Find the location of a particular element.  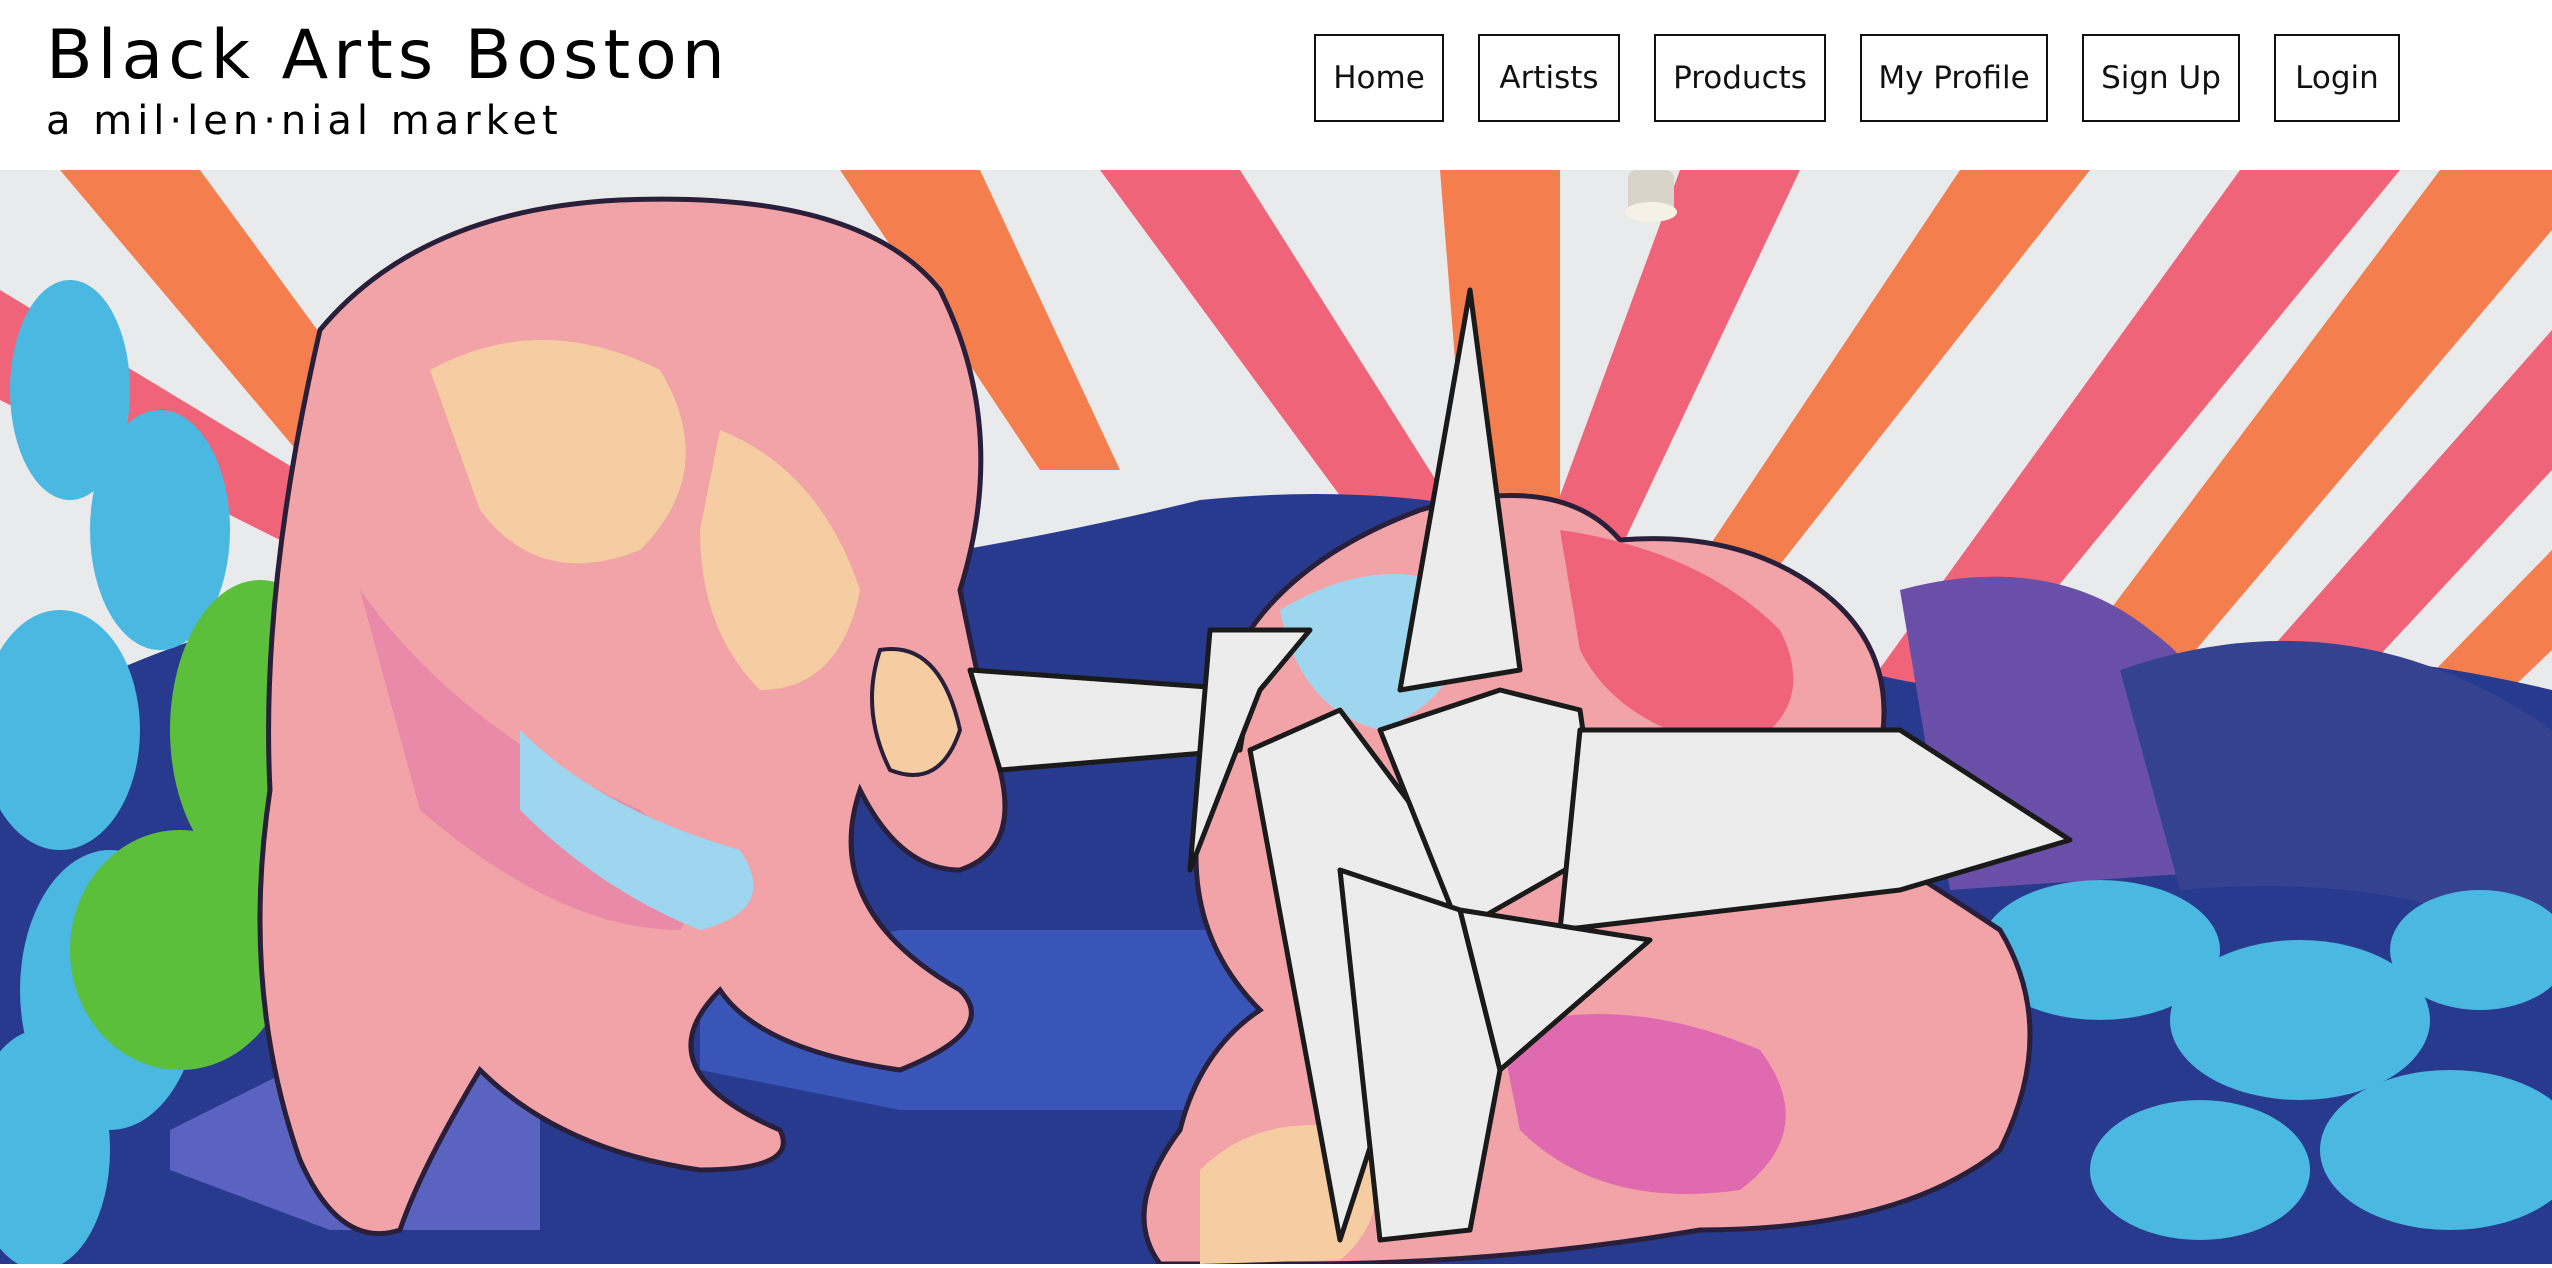

brand: Black Arts Boston a mil·len·nial market is located at coordinates (388, 79).